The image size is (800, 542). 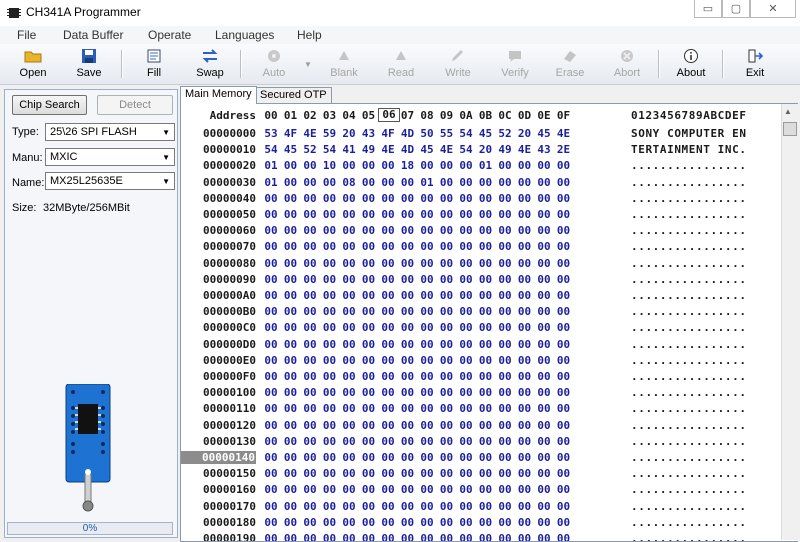 I want to click on tab-main-memory: Main Memory, so click(x=218, y=95).